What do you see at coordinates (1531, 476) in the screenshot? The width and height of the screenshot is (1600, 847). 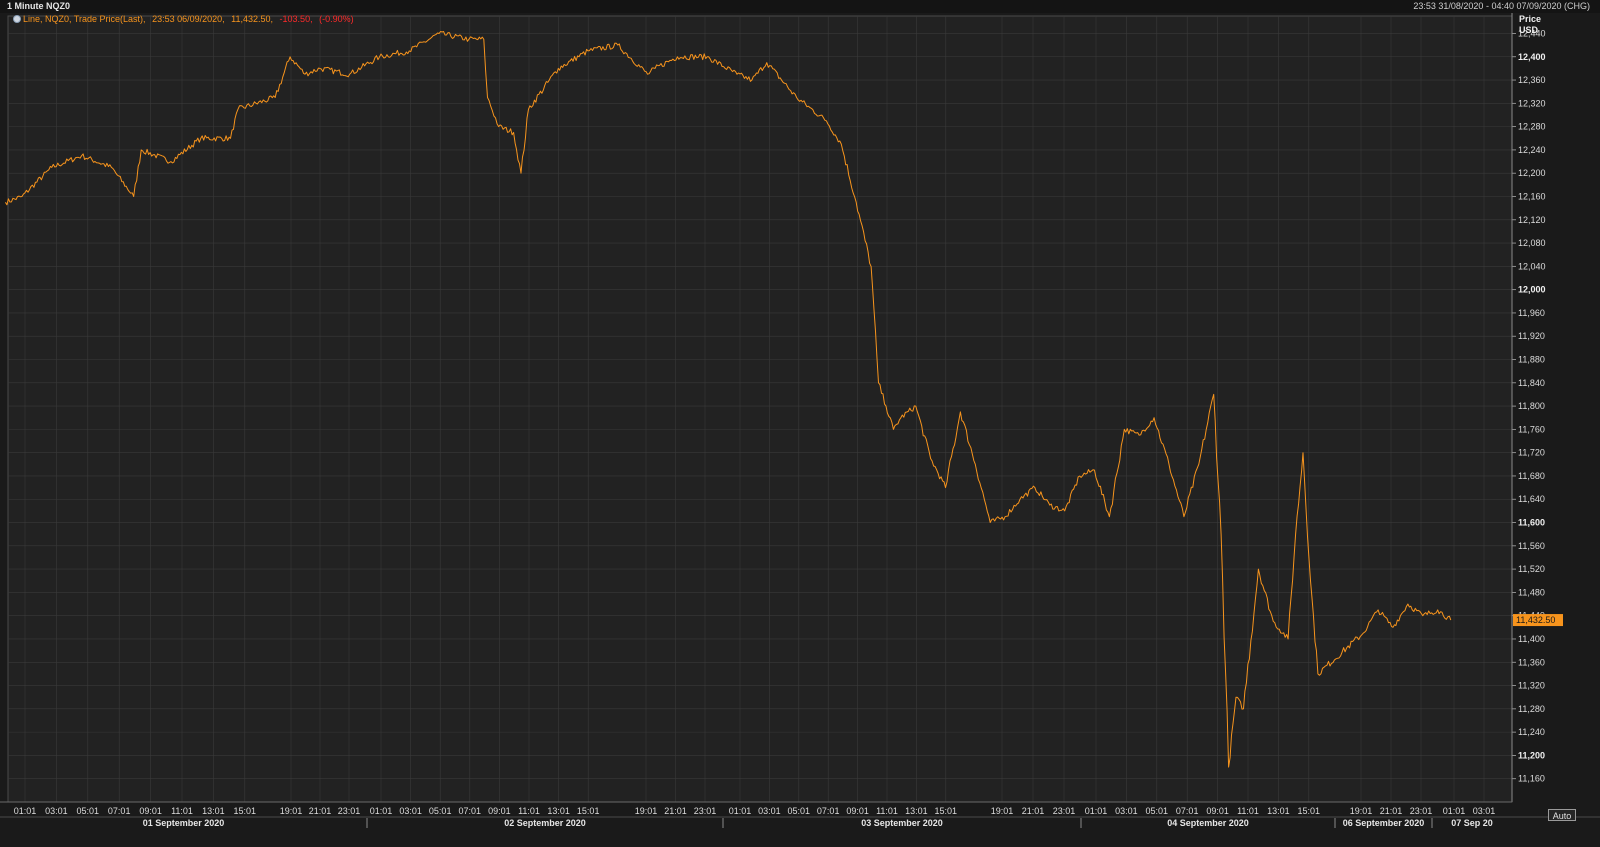 I see `y-tick-label: 11,680` at bounding box center [1531, 476].